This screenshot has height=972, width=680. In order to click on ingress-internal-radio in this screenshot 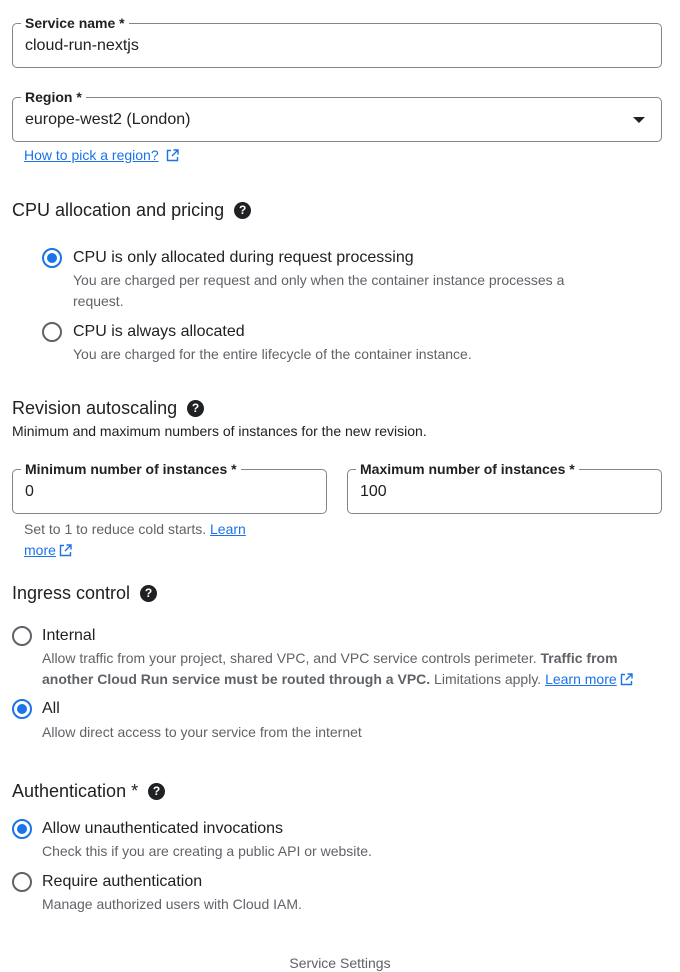, I will do `click(22, 636)`.